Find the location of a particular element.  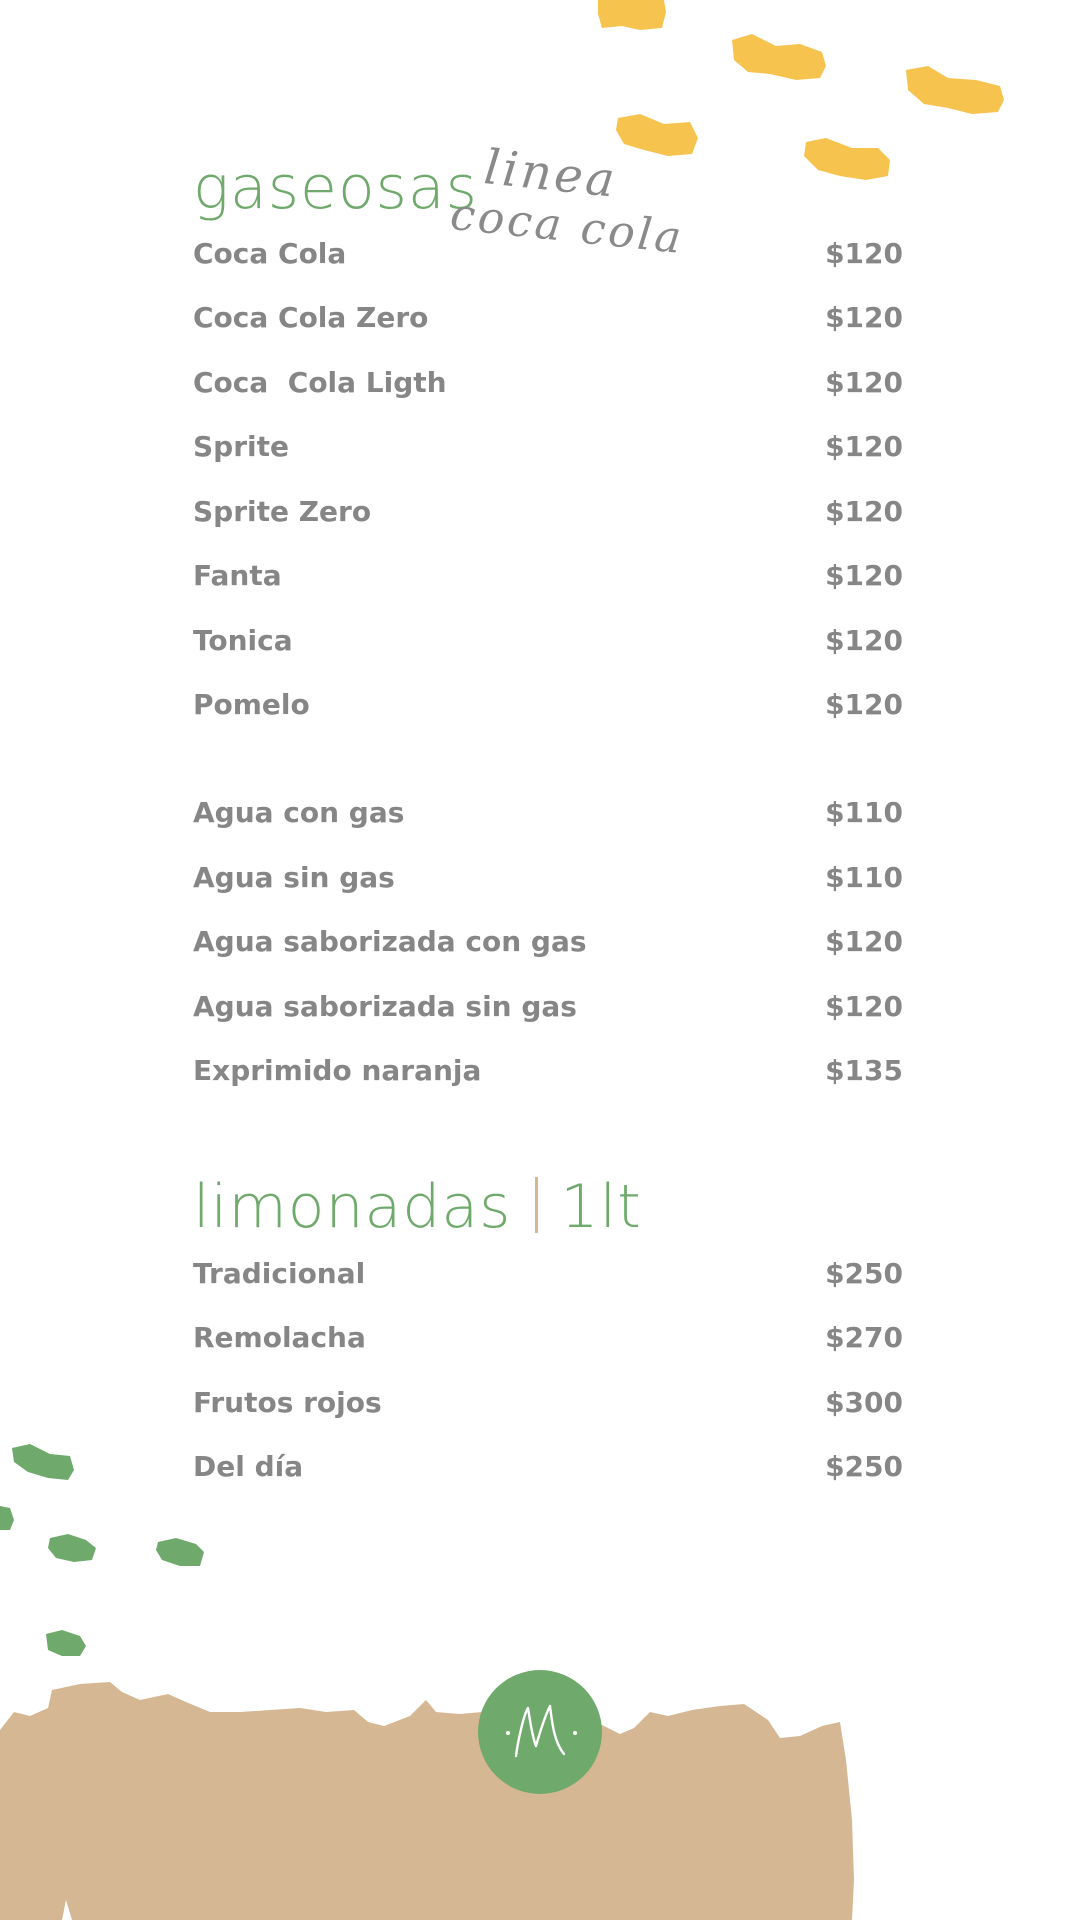

logo-badge is located at coordinates (540, 1732).